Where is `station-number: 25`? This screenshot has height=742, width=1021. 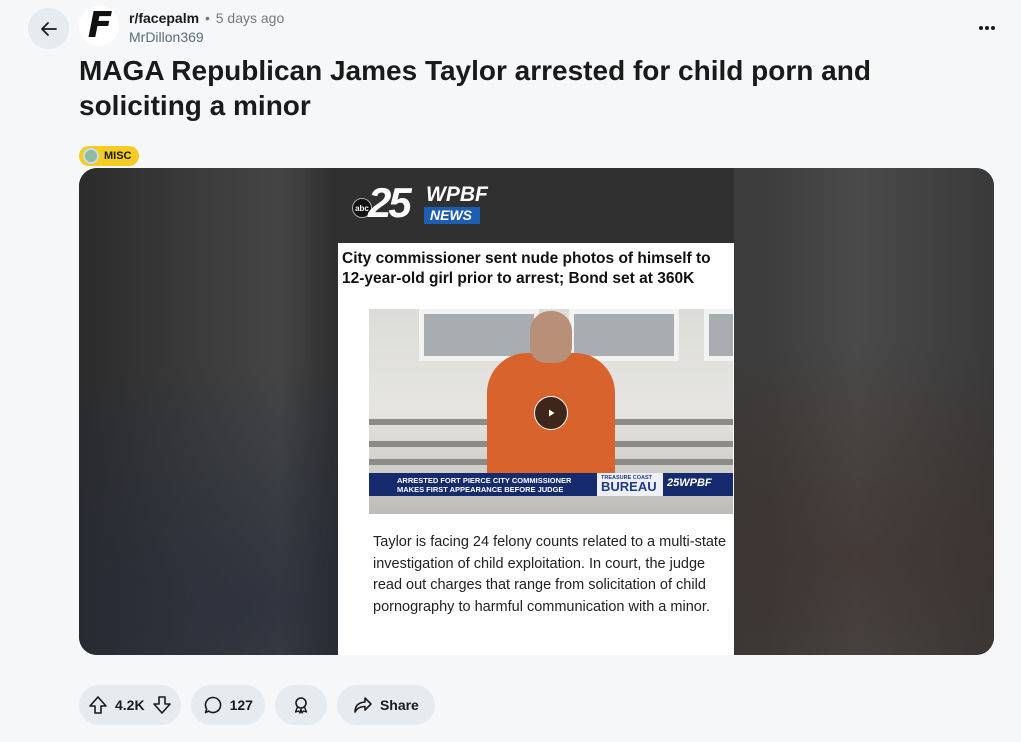
station-number: 25 is located at coordinates (390, 202).